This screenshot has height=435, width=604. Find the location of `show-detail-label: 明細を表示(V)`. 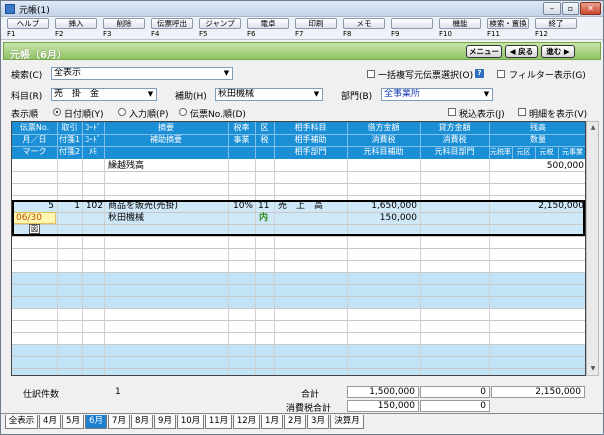

show-detail-label: 明細を表示(V) is located at coordinates (558, 115).